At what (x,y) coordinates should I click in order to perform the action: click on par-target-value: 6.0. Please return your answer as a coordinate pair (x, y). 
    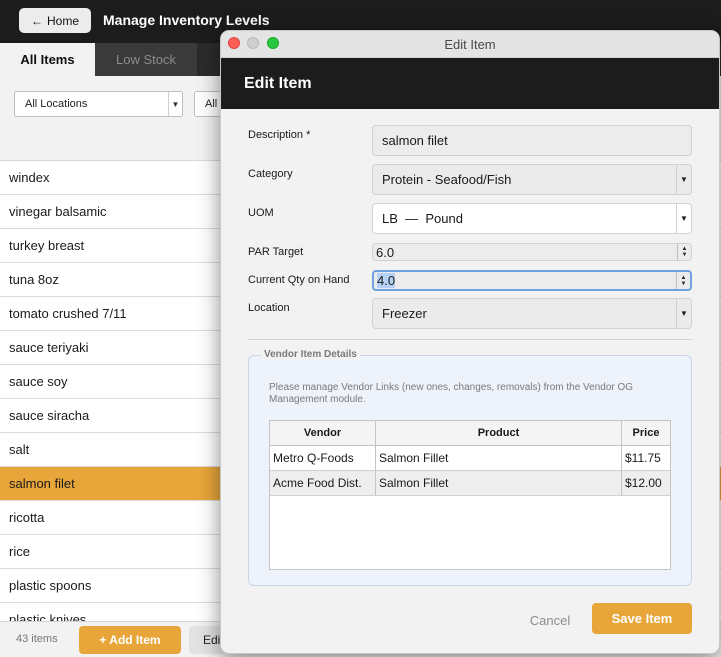
    Looking at the image, I should click on (385, 252).